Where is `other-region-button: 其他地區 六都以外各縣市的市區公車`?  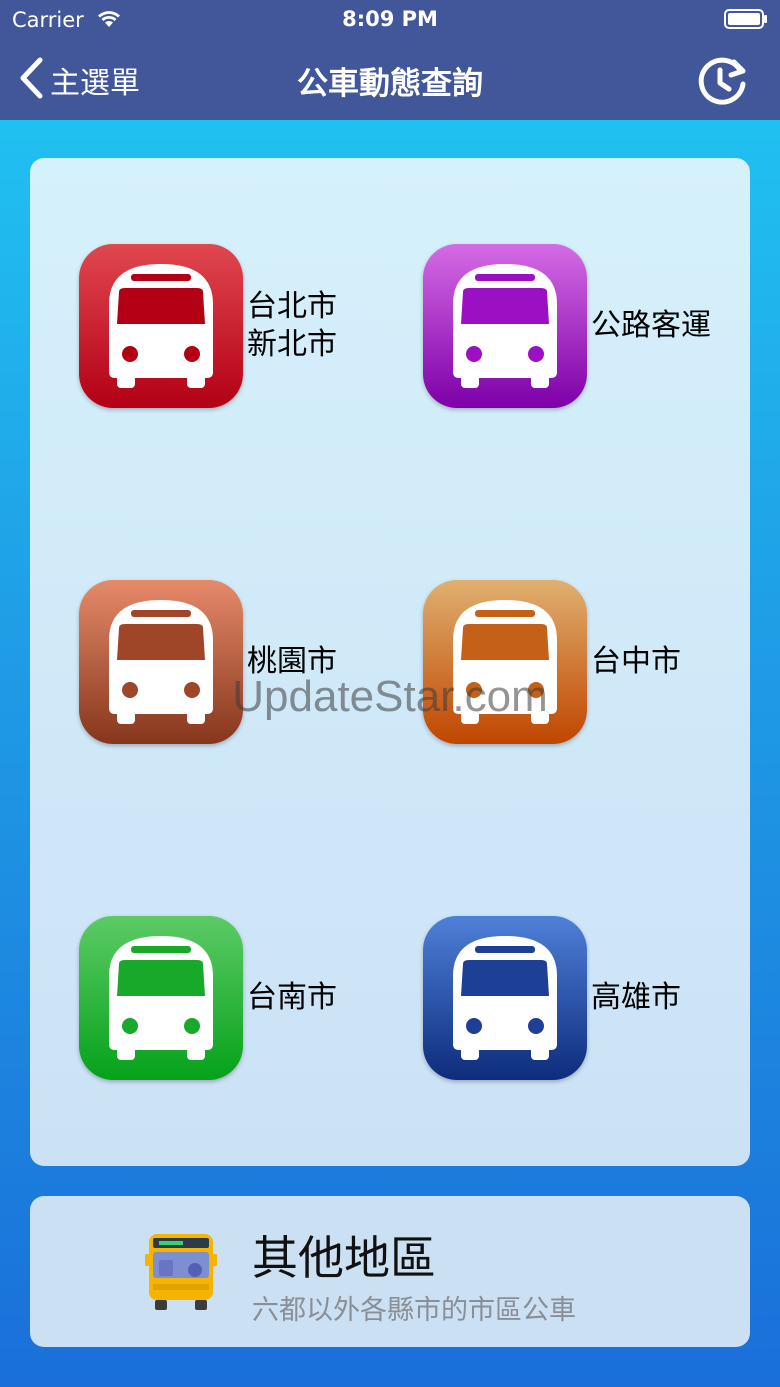
other-region-button: 其他地區 六都以外各縣市的市區公車 is located at coordinates (390, 1271).